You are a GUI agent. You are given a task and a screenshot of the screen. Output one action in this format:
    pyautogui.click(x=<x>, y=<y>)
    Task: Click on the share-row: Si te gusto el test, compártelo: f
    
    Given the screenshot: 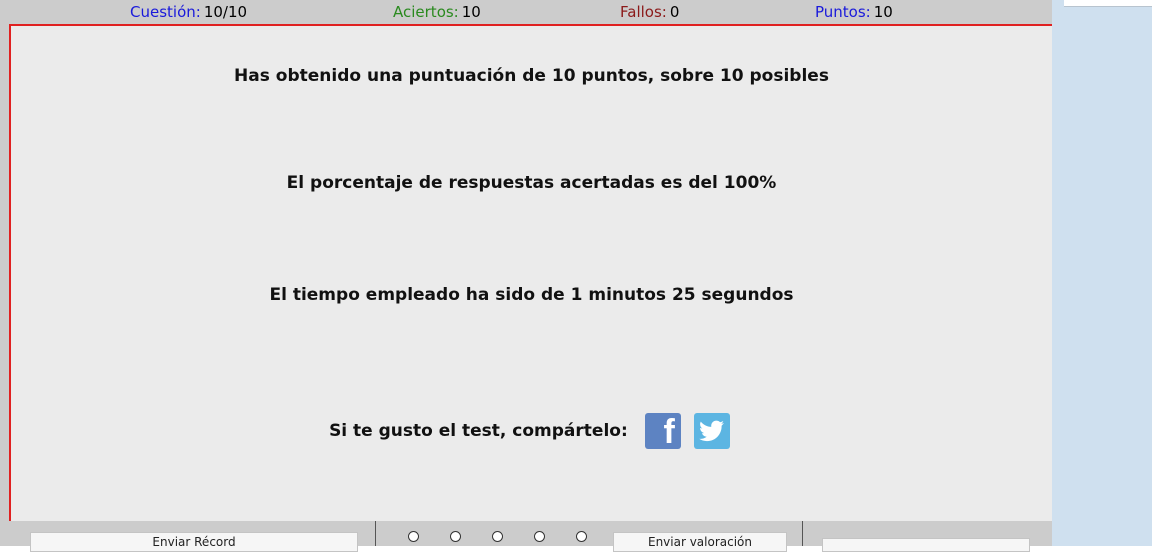 What is the action you would take?
    pyautogui.click(x=531, y=433)
    